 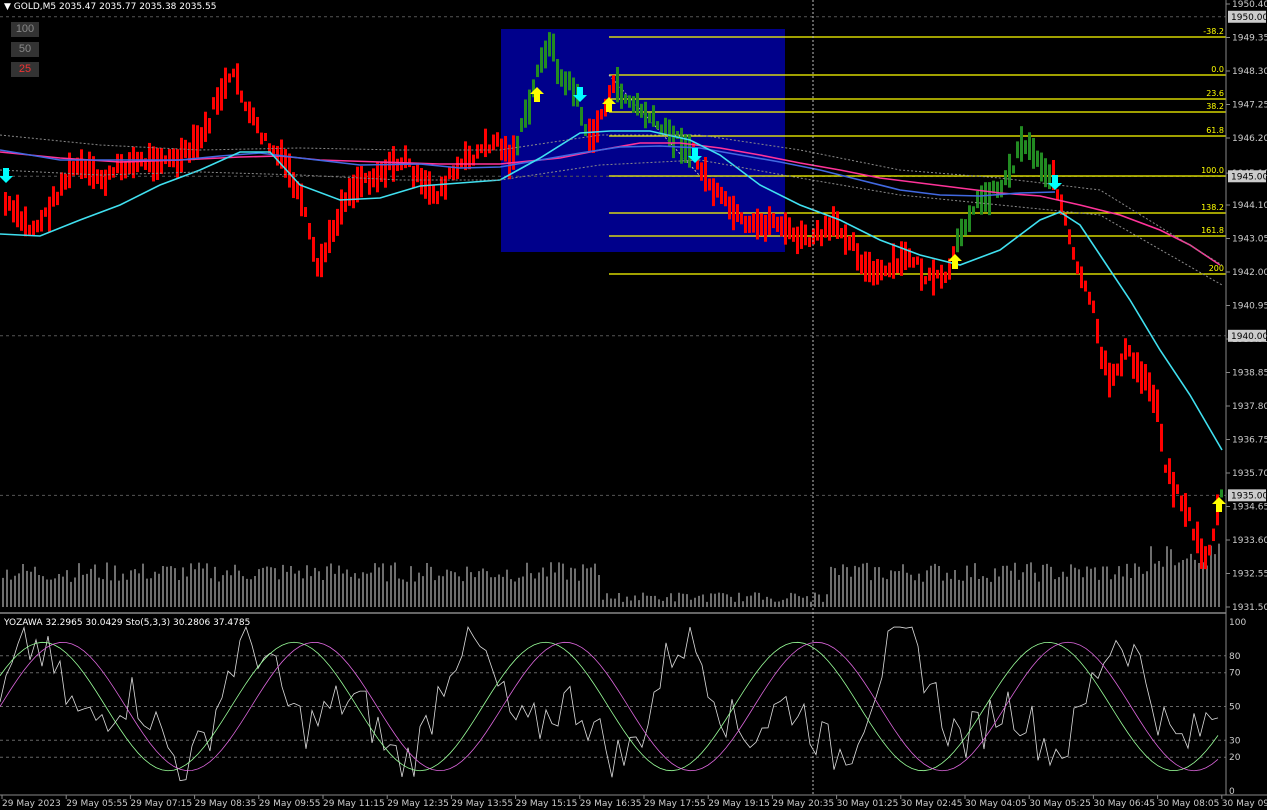 I want to click on price-level-box-label: 1935.00, so click(x=1249, y=496).